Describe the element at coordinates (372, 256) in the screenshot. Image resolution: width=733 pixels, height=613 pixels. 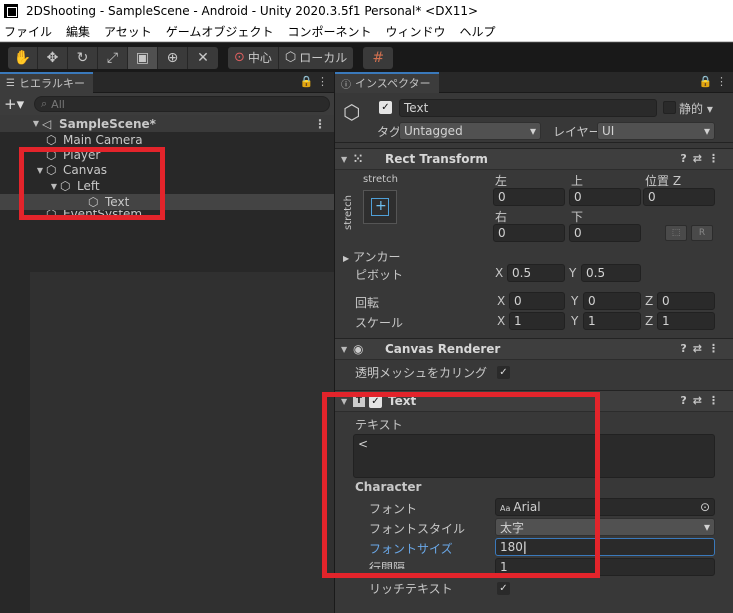
I see `anchor-foldout: ▶ アンカー` at that location.